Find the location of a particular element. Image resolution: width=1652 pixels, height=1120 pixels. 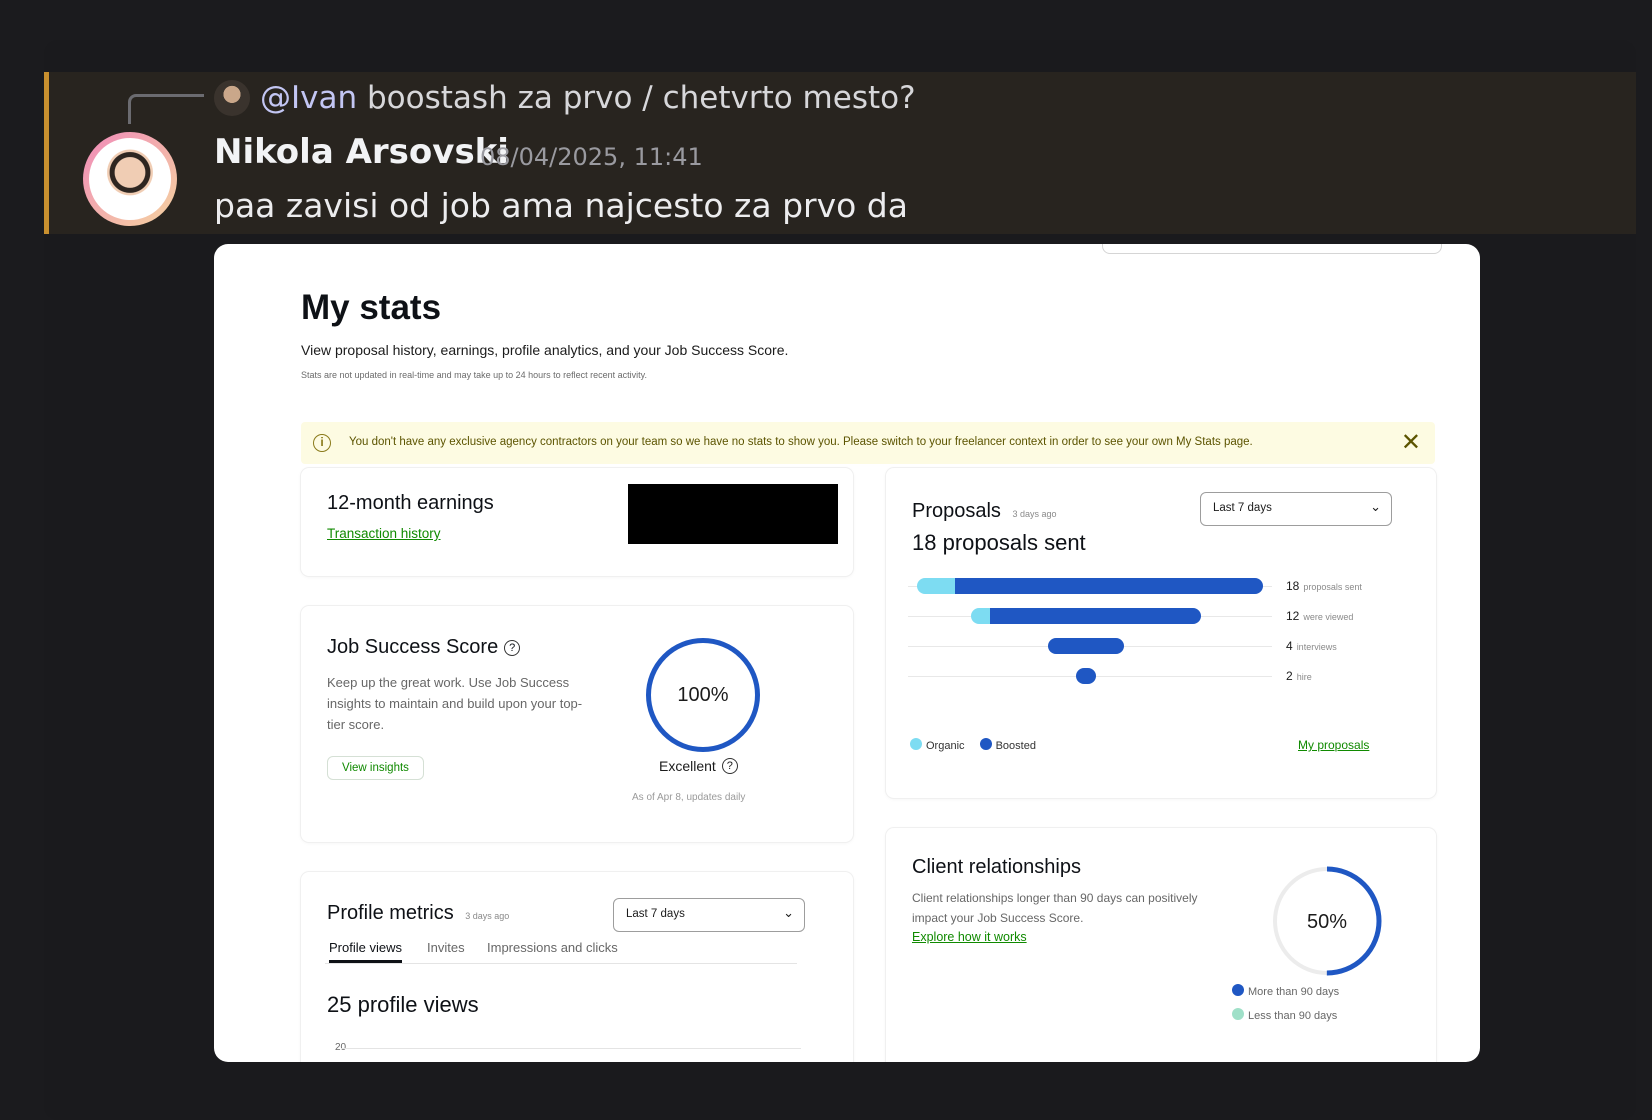

author-avatar is located at coordinates (130, 179).